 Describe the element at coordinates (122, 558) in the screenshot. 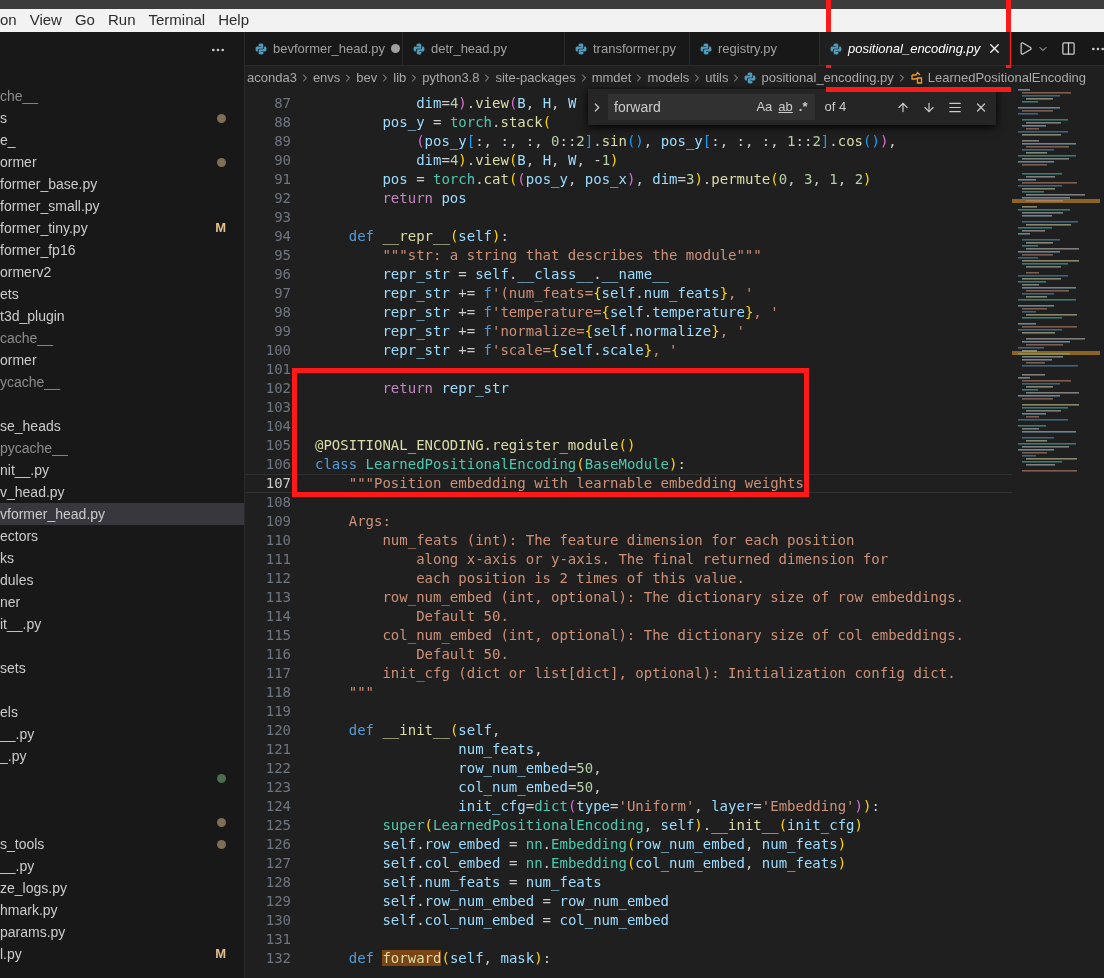

I see `file-tree-item: ks` at that location.